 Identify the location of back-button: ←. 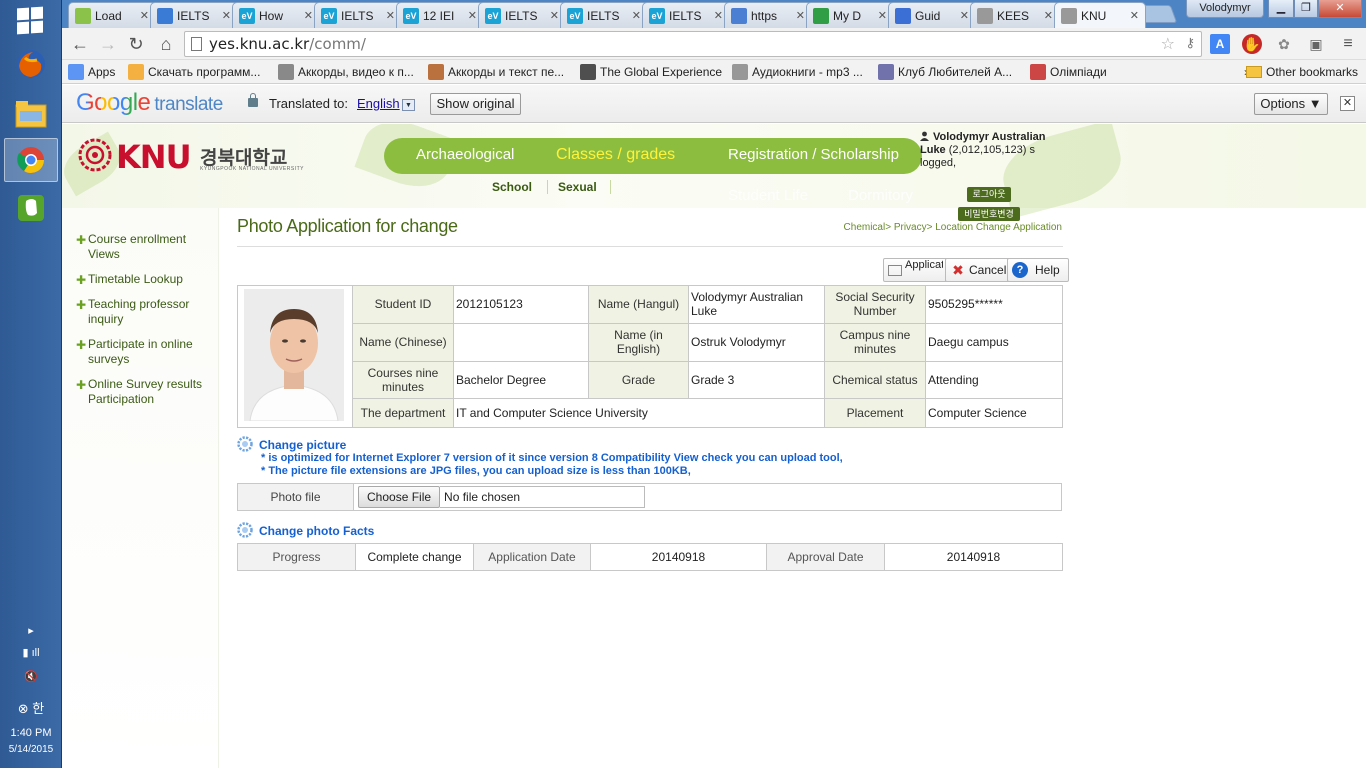
(80, 44).